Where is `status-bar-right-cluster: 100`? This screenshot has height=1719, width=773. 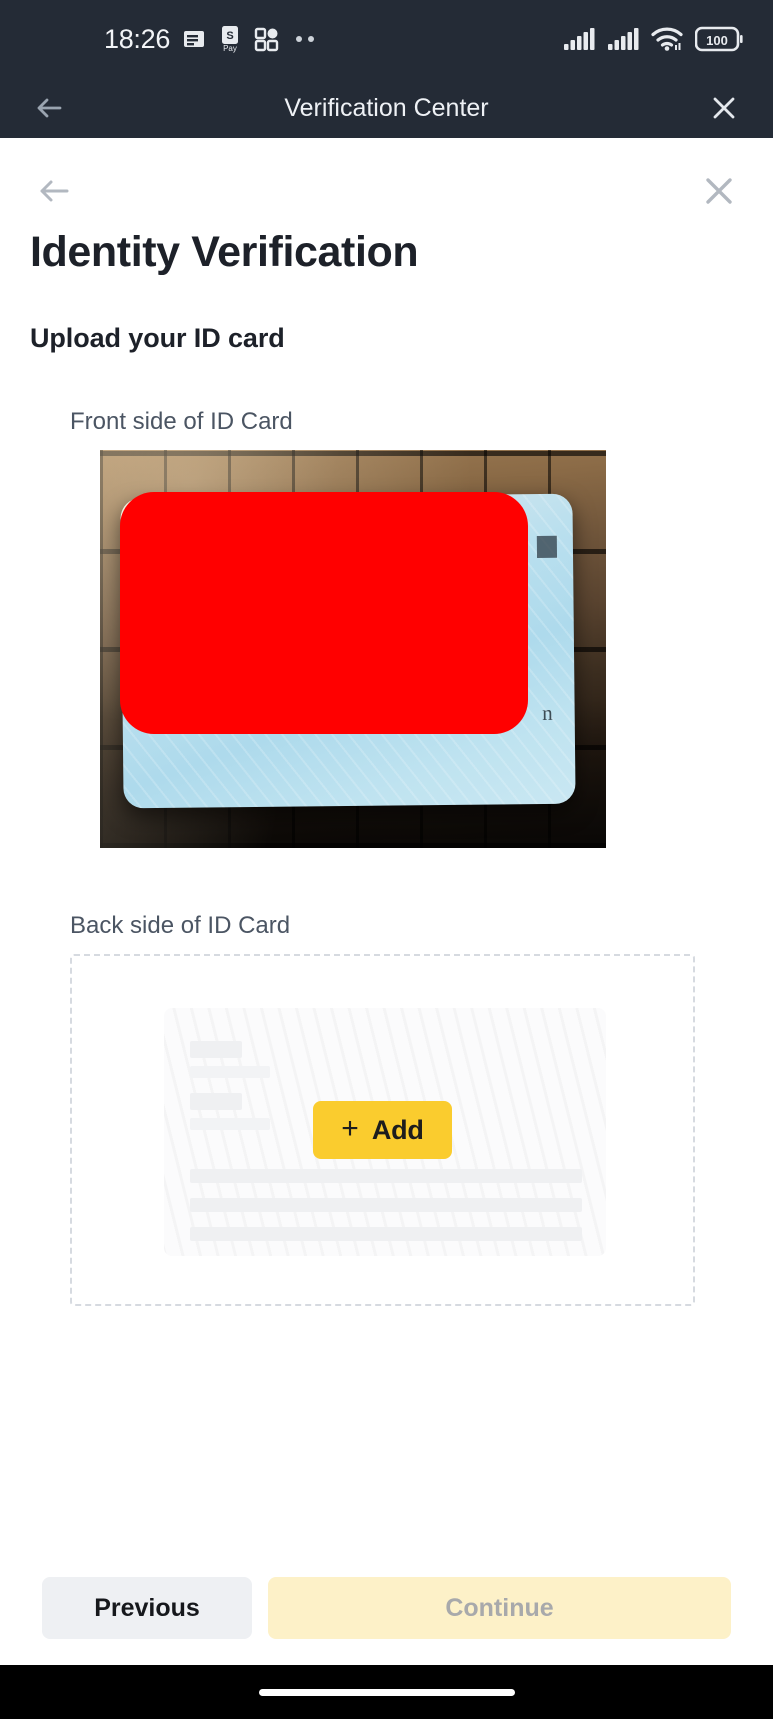 status-bar-right-cluster: 100 is located at coordinates (653, 39).